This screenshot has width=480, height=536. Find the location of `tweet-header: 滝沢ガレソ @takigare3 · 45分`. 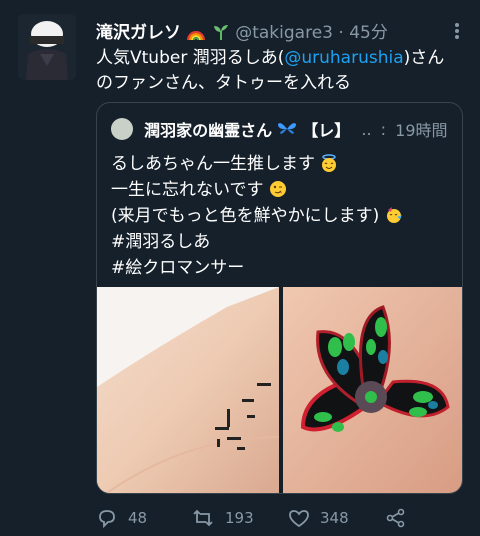

tweet-header: 滝沢ガレソ @takigare3 · 45分 is located at coordinates (278, 31).